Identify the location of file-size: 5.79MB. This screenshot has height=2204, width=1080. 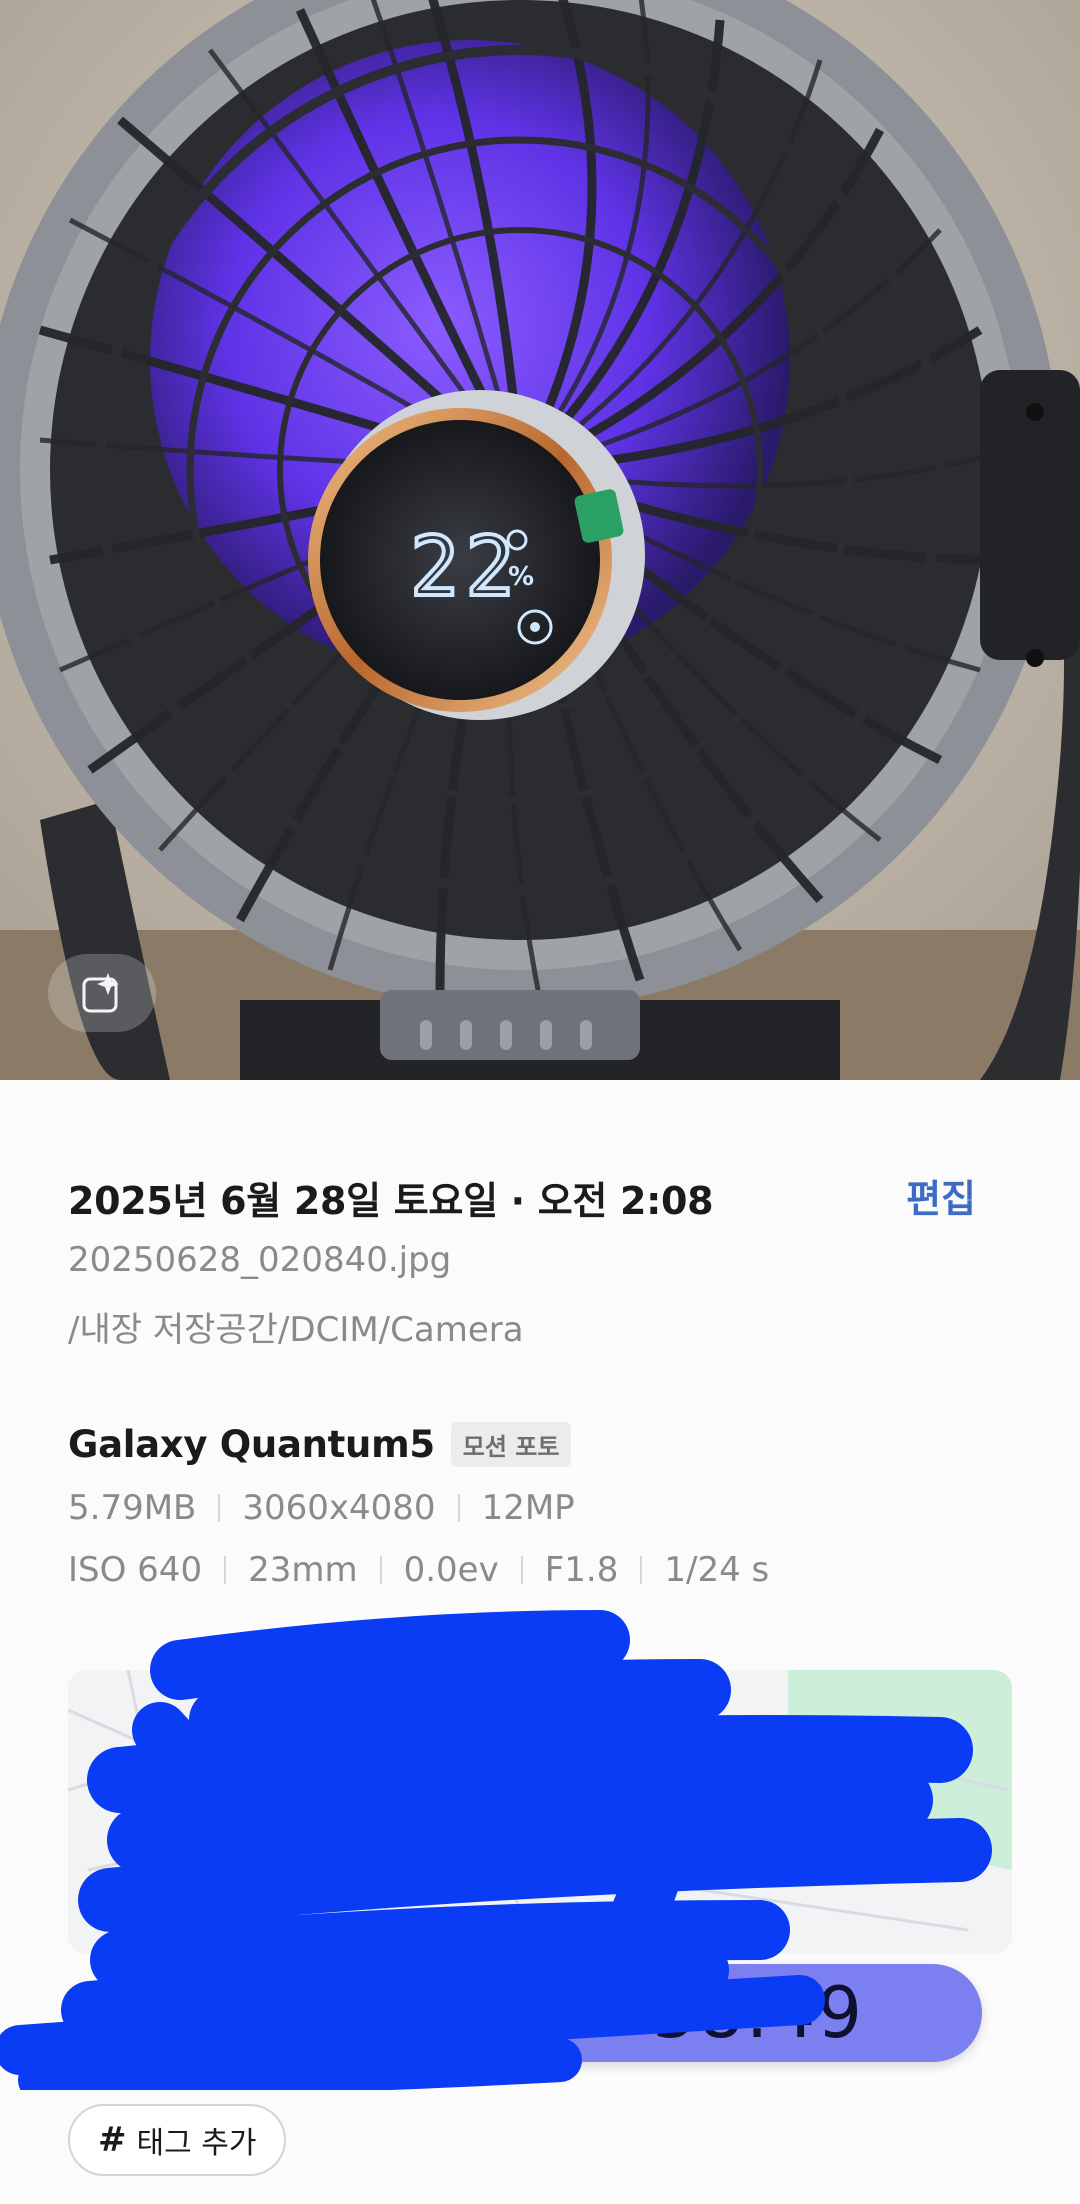
(132, 1508).